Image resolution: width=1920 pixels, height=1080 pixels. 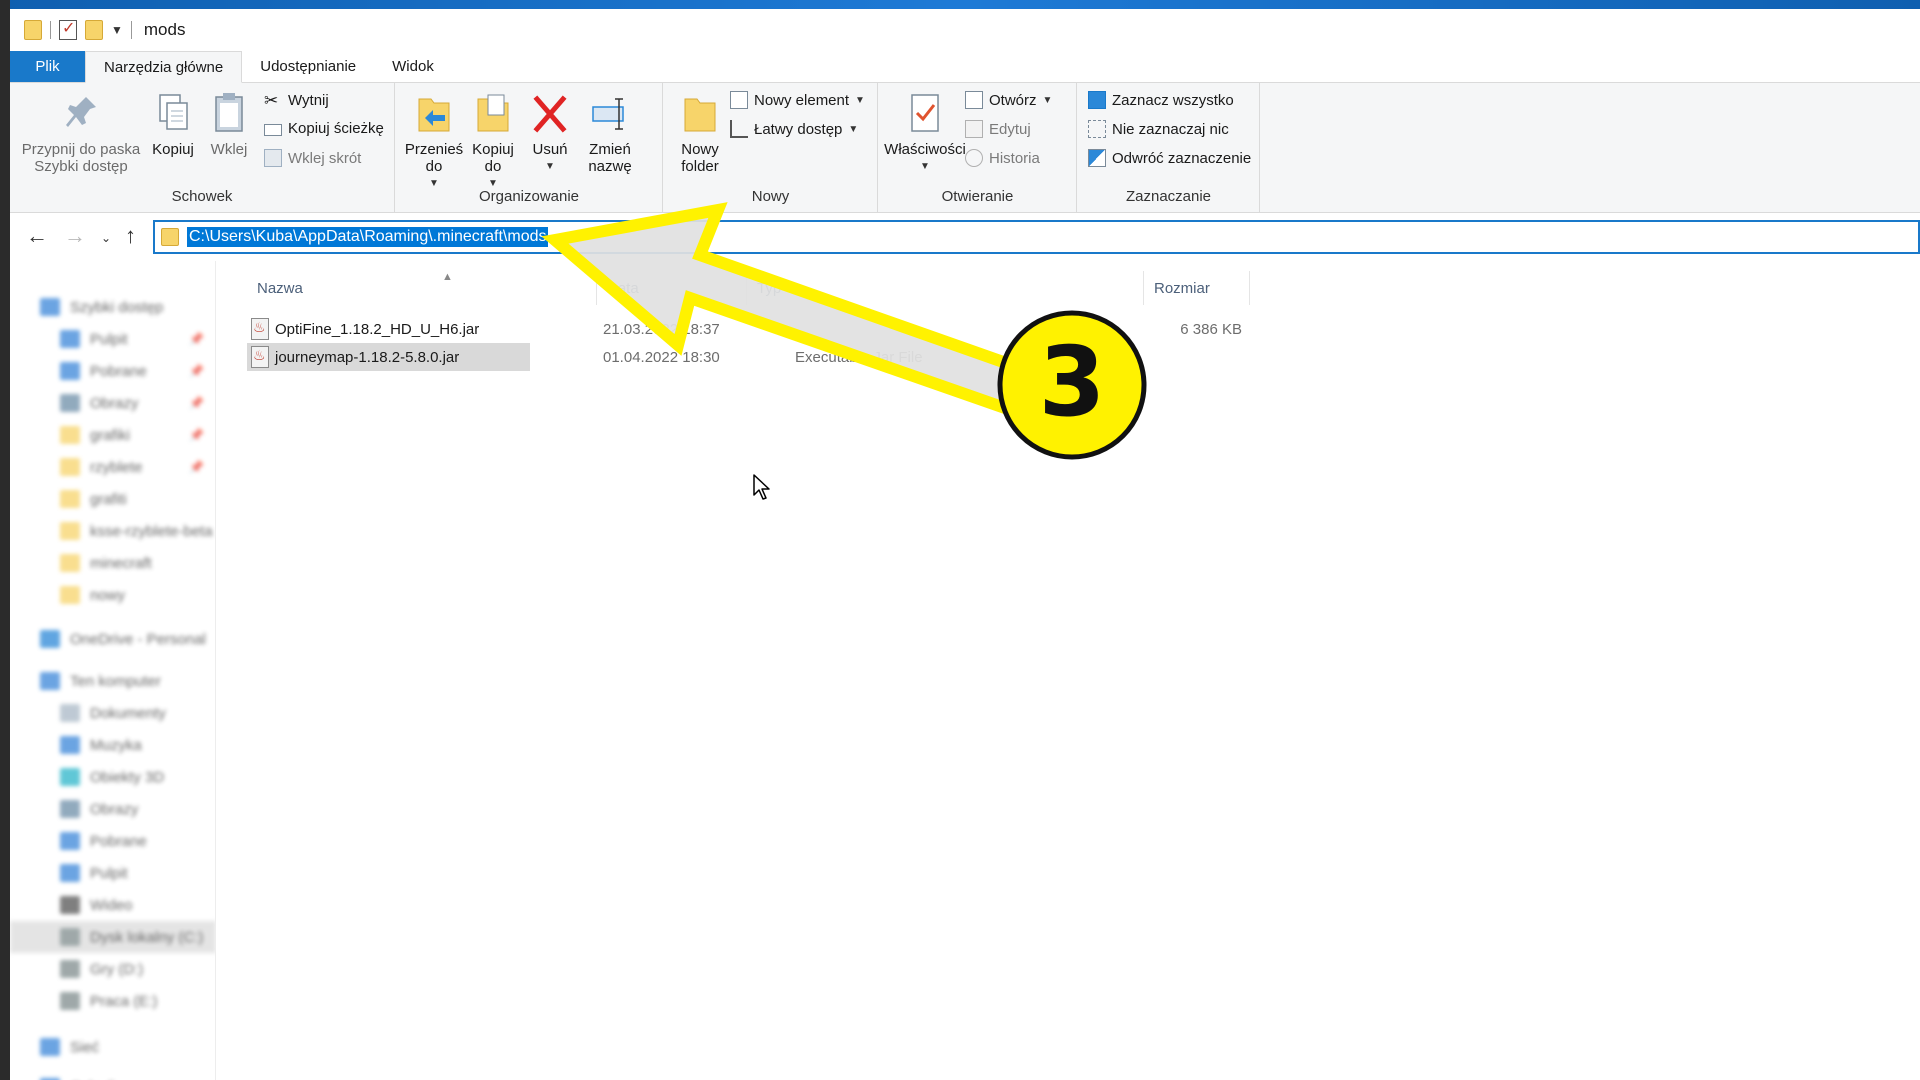 What do you see at coordinates (112, 339) in the screenshot?
I see `sidebar-item: Pulpit 📌` at bounding box center [112, 339].